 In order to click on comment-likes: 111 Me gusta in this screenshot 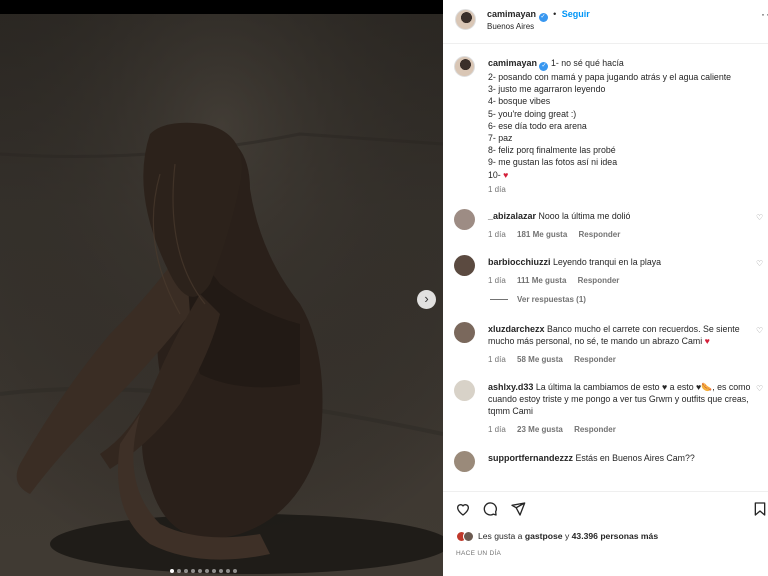, I will do `click(541, 280)`.